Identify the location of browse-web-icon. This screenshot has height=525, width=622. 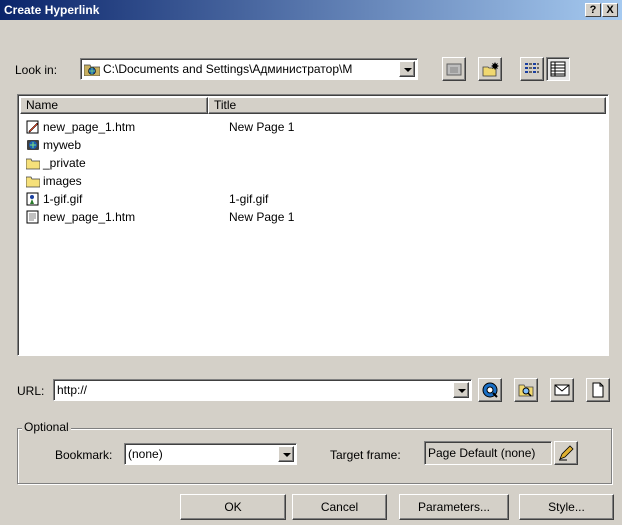
(490, 391).